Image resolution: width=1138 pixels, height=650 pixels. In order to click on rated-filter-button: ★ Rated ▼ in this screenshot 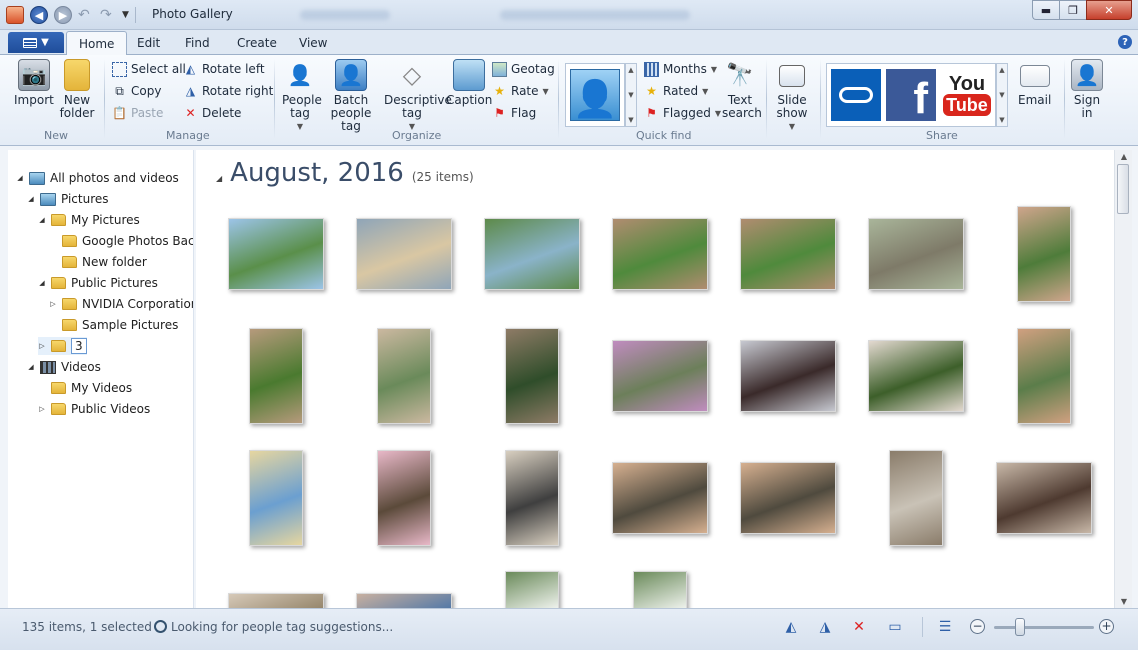, I will do `click(676, 91)`.